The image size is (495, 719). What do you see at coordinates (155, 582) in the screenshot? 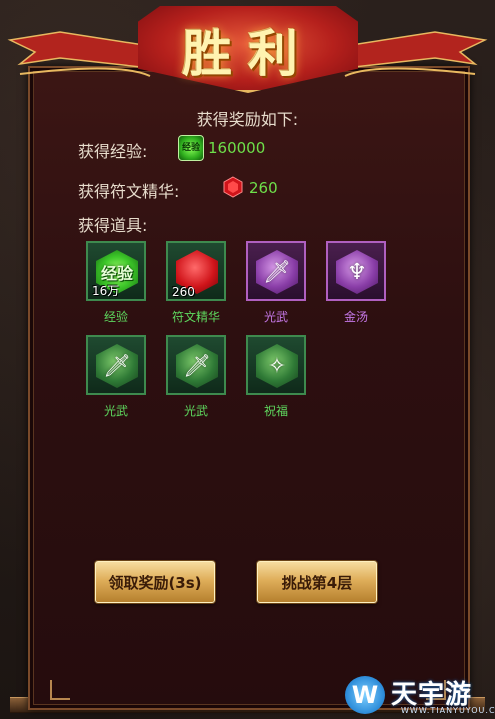
I see `claim-rewards-button: 领取奖励(3s)` at bounding box center [155, 582].